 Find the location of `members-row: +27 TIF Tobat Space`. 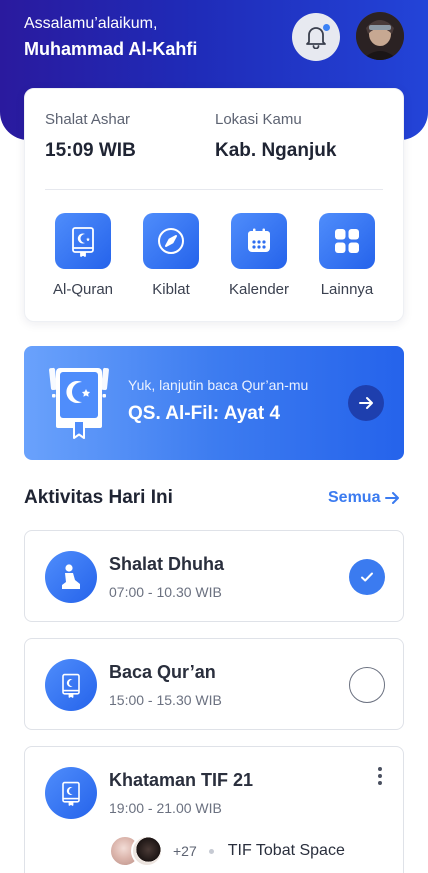

members-row: +27 TIF Tobat Space is located at coordinates (227, 851).